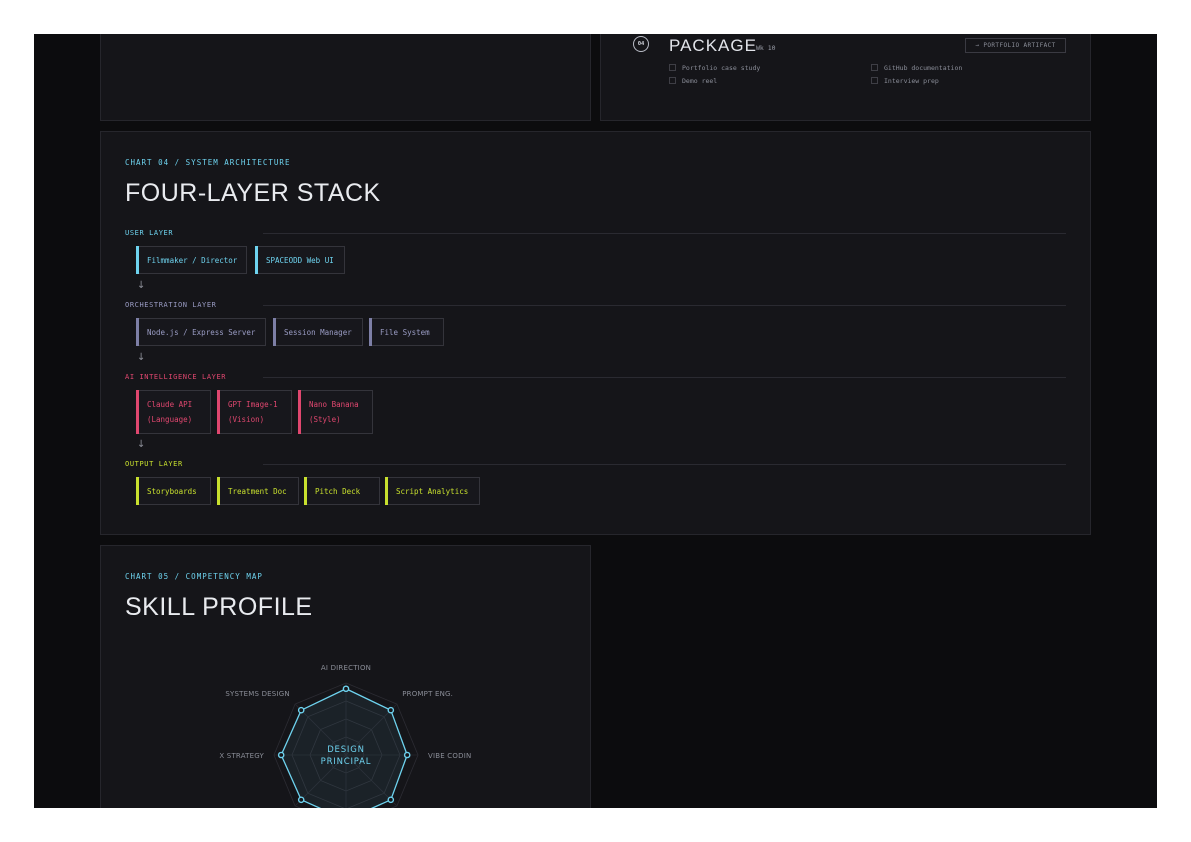  Describe the element at coordinates (257, 694) in the screenshot. I see `radar-axis-label: SYSTEMS DESIGN` at that location.